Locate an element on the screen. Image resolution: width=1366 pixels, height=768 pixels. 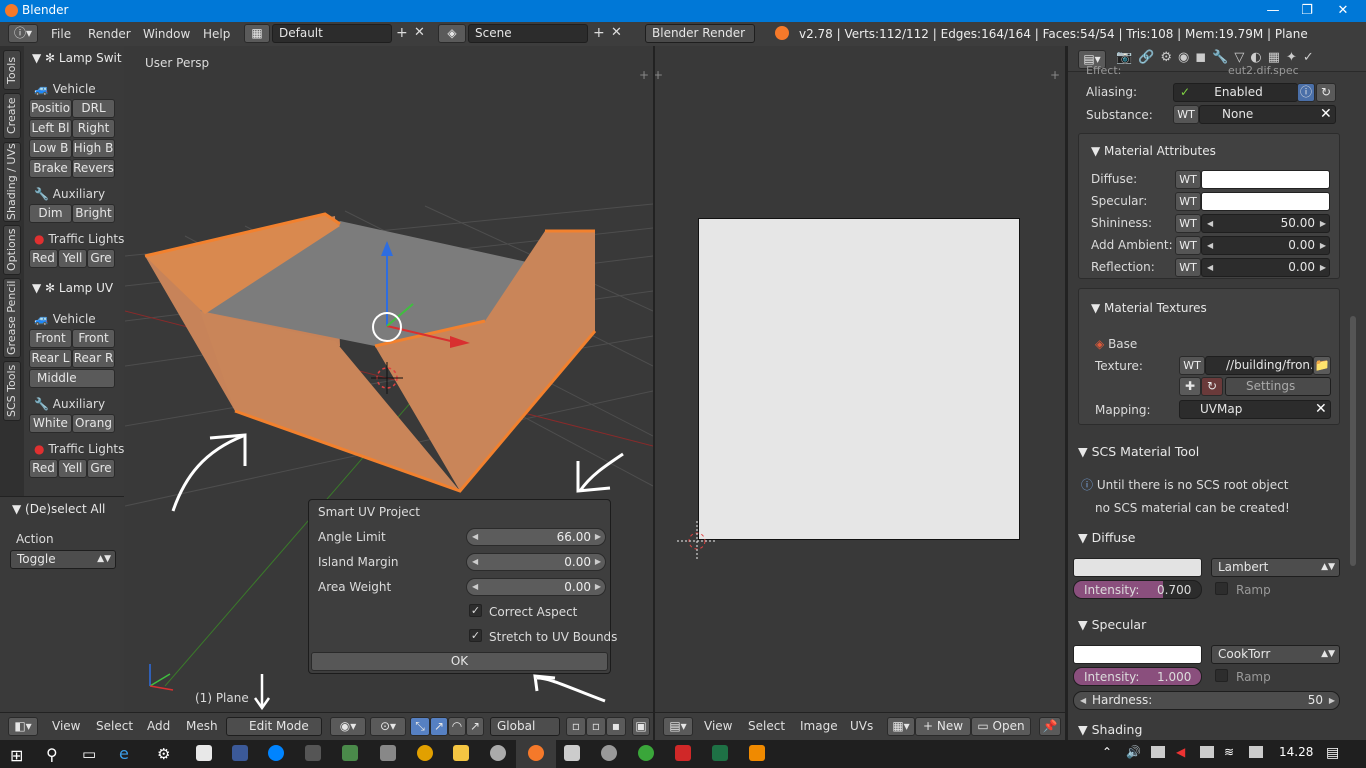
red2-button: Red is located at coordinates (43, 468).